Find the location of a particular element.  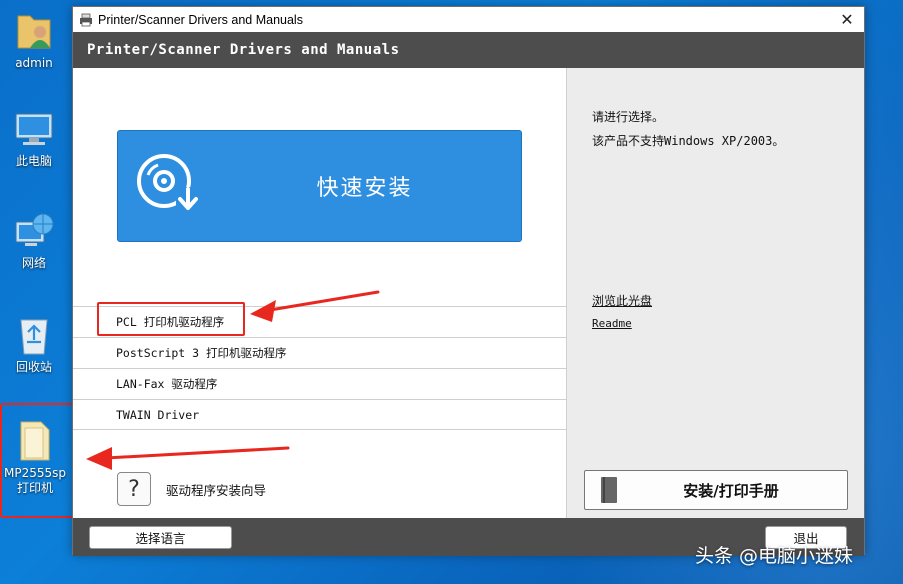

driver-item-postscript3: PostScript 3 打印机驱动程序 is located at coordinates (319, 352).